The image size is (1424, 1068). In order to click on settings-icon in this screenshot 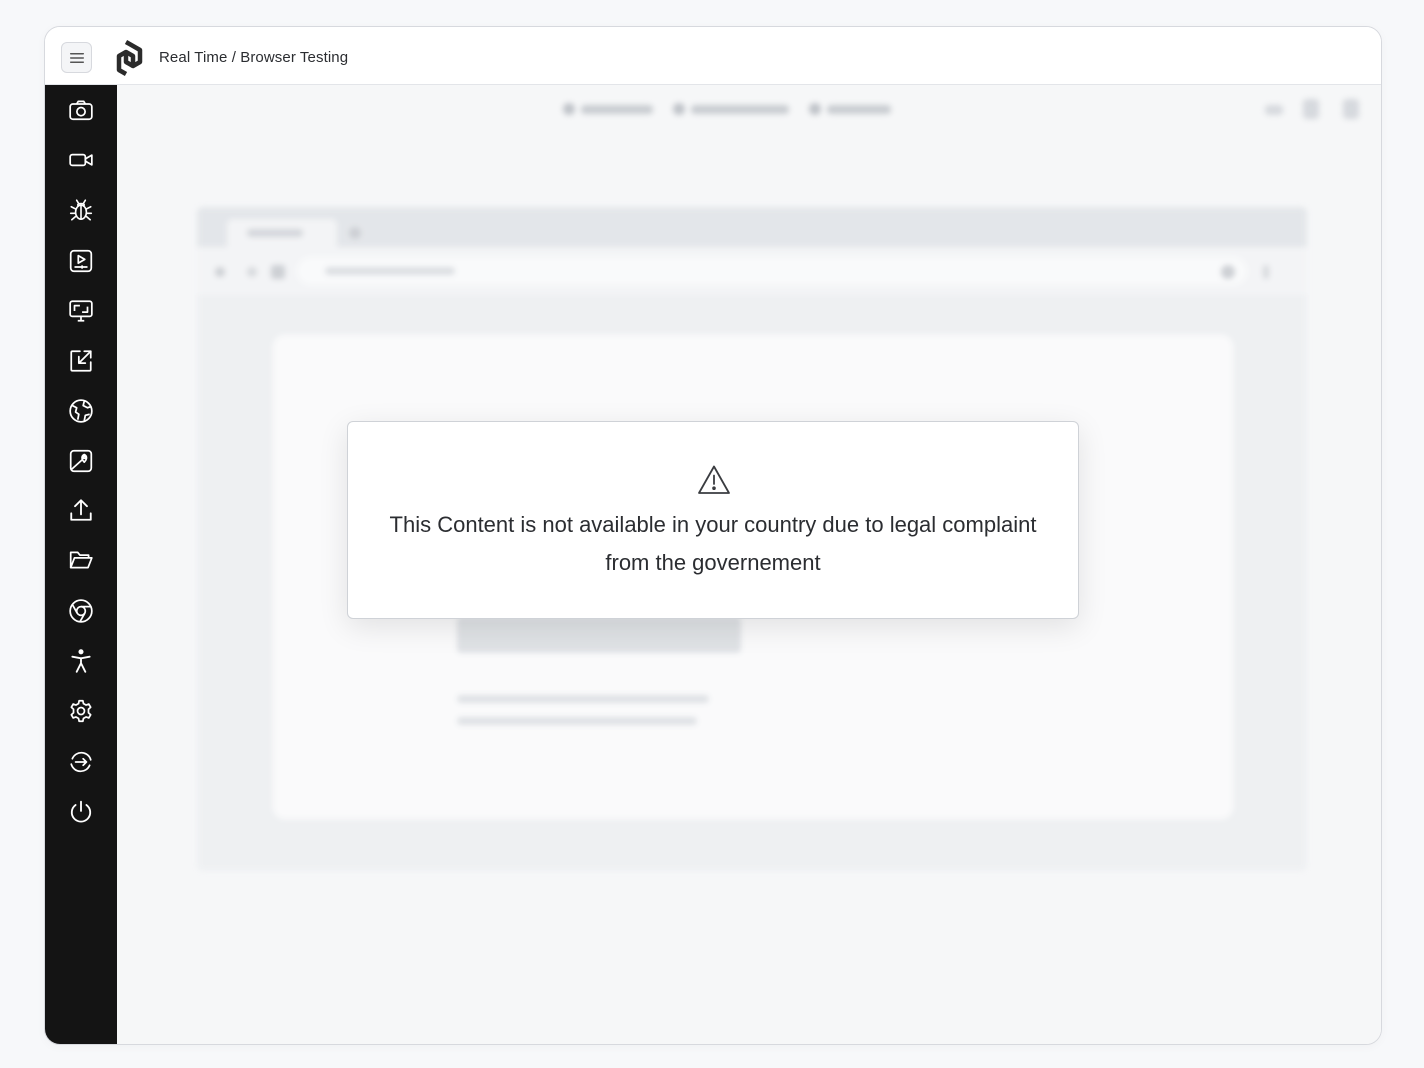, I will do `click(81, 711)`.